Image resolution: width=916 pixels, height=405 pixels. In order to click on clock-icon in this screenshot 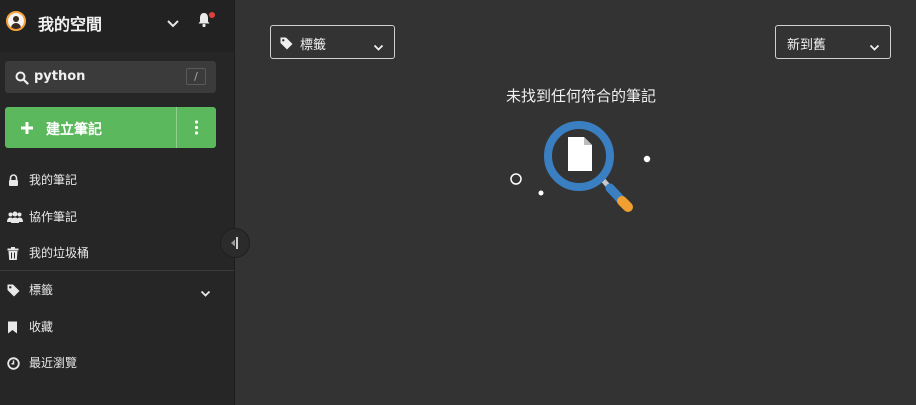, I will do `click(13, 364)`.